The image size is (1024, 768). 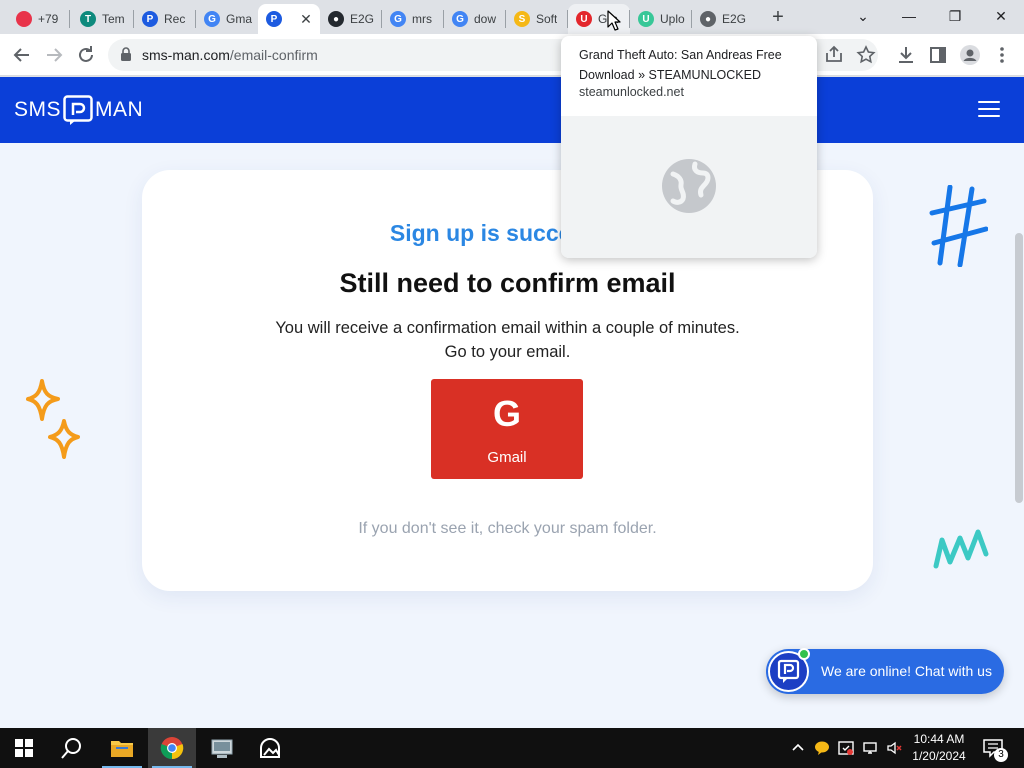 What do you see at coordinates (512, 110) in the screenshot?
I see `site-header: SMS MAN` at bounding box center [512, 110].